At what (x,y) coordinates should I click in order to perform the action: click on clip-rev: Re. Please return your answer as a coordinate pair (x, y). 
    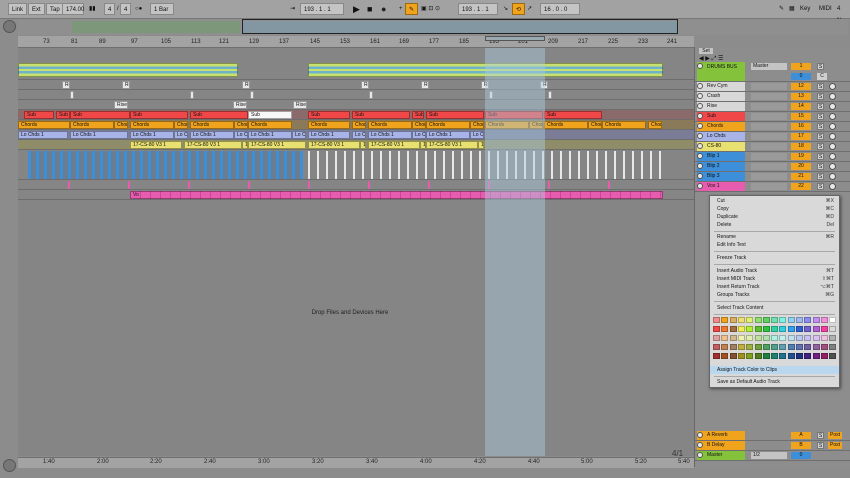
    Looking at the image, I should click on (126, 85).